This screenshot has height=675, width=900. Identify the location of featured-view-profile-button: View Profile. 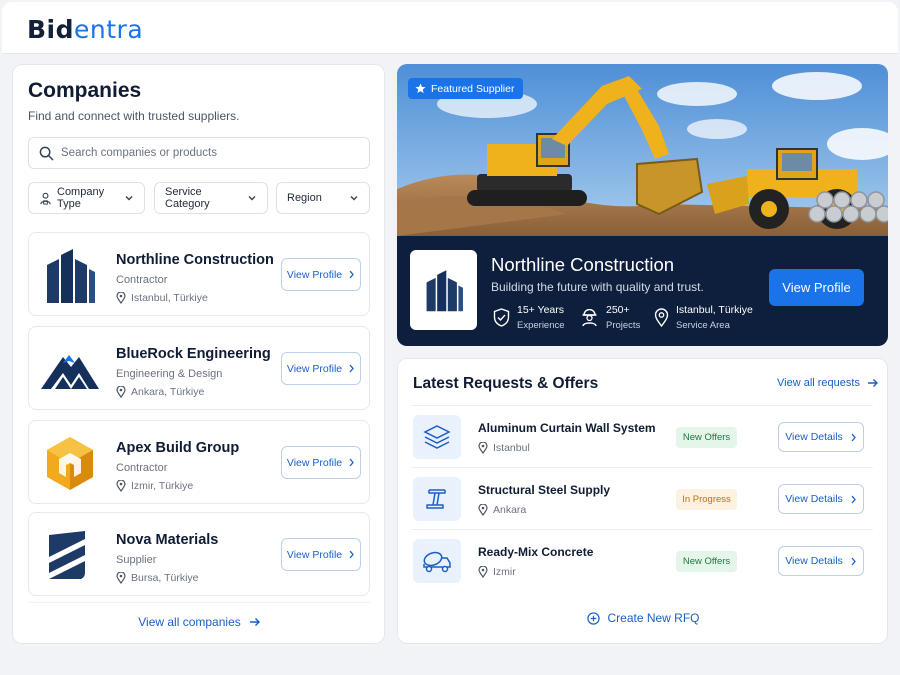
(816, 287).